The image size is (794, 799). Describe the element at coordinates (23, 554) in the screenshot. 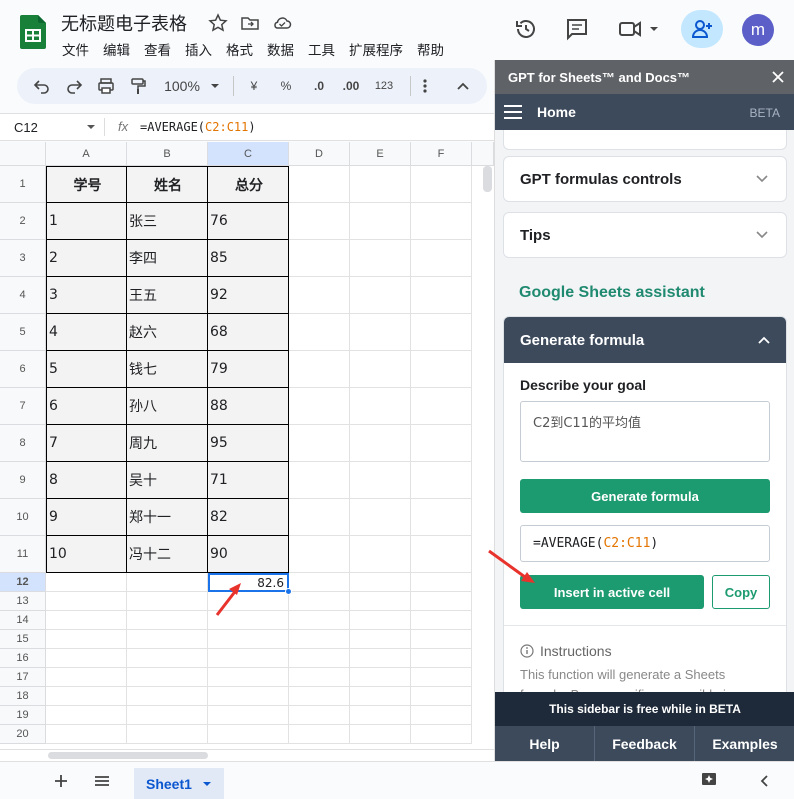

I see `row-header-11: 11` at that location.